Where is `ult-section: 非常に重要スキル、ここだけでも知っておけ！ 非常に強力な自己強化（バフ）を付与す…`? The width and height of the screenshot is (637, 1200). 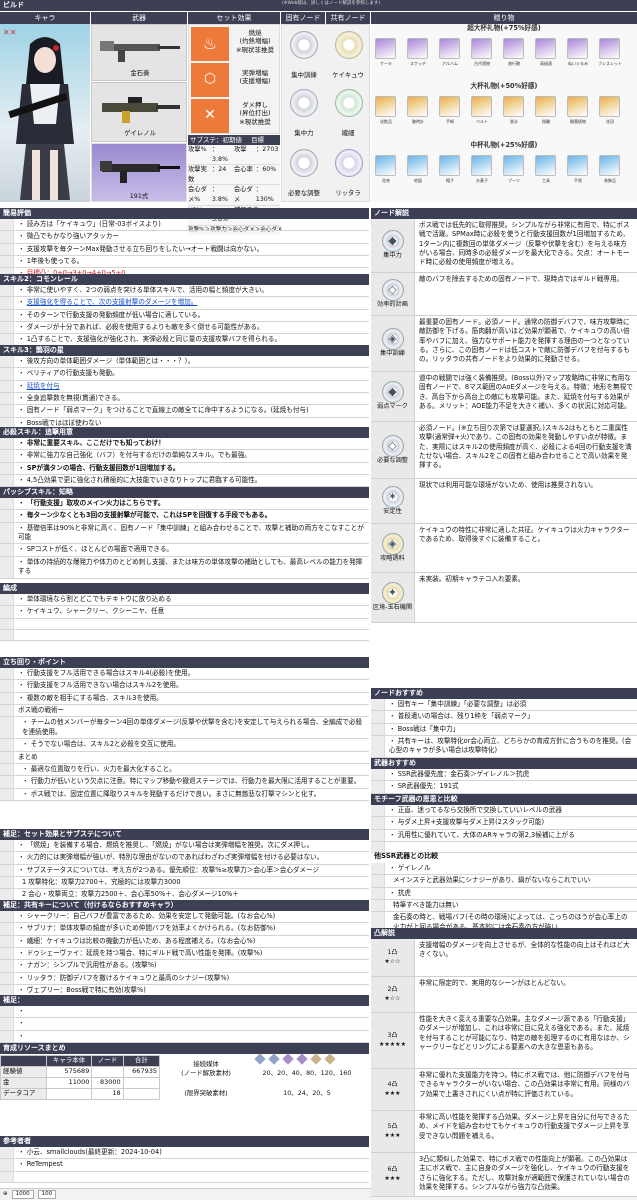
ult-section: 非常に重要スキル、ここだけでも知っておけ！ 非常に強力な自己強化（バフ）を付与す… is located at coordinates (184, 463).